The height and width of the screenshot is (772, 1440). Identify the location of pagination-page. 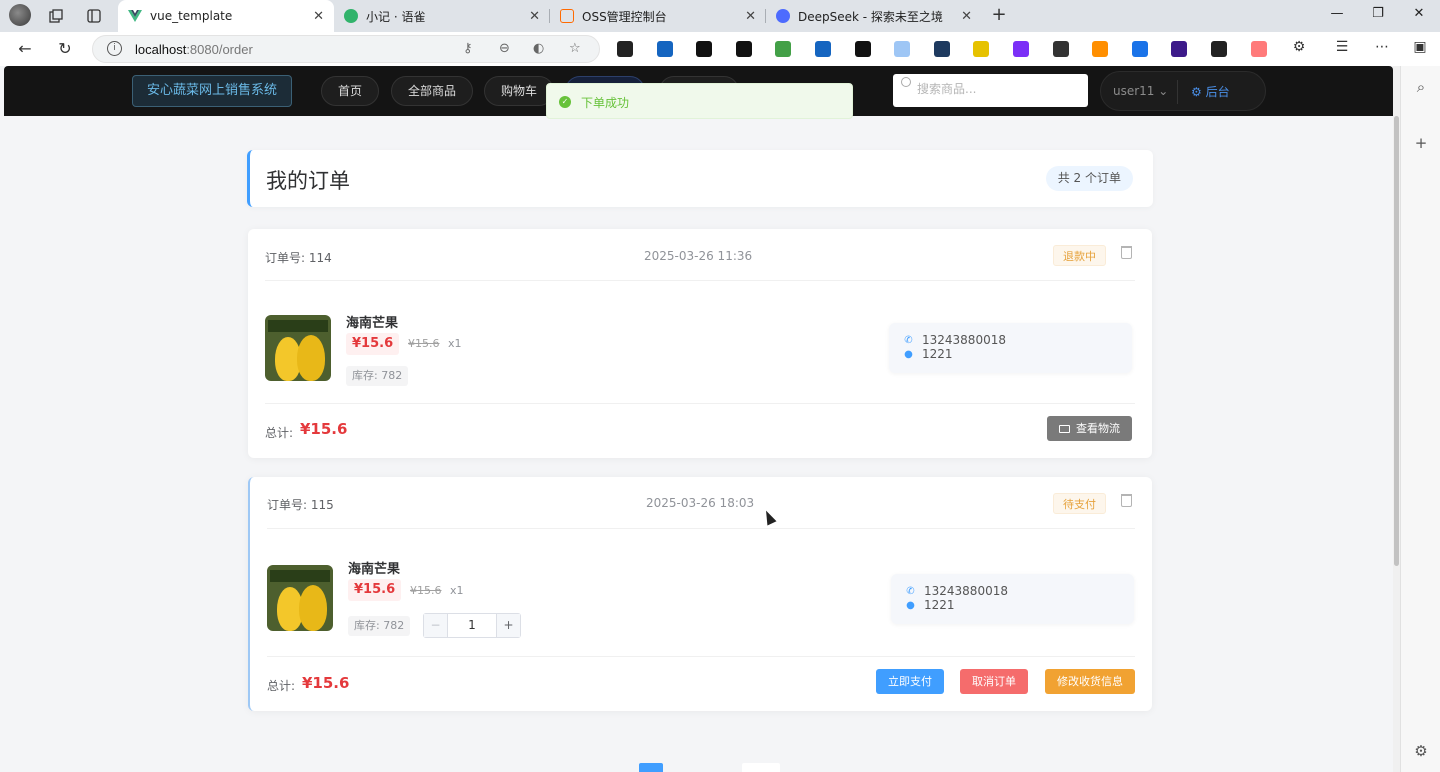
(761, 767).